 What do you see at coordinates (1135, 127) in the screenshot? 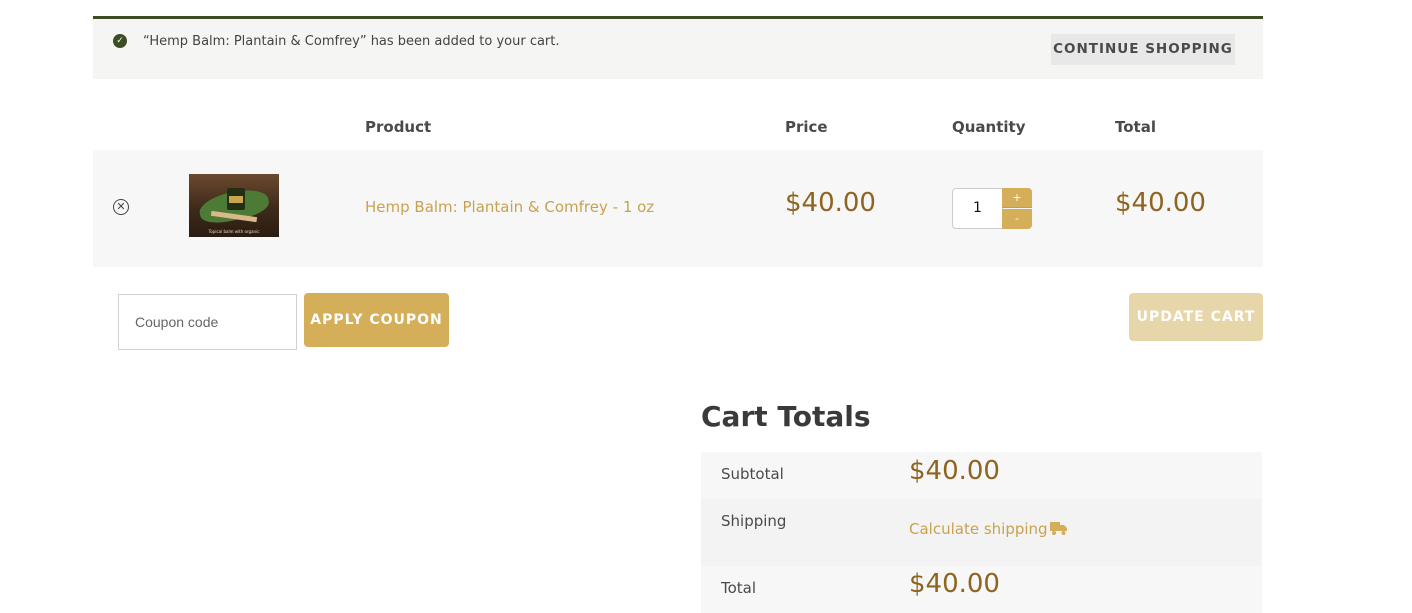
I see `column-header-total: Total` at bounding box center [1135, 127].